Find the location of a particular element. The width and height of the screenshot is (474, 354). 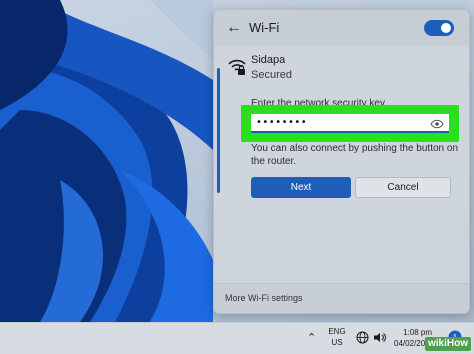

wifi-secured-icon is located at coordinates (237, 67).